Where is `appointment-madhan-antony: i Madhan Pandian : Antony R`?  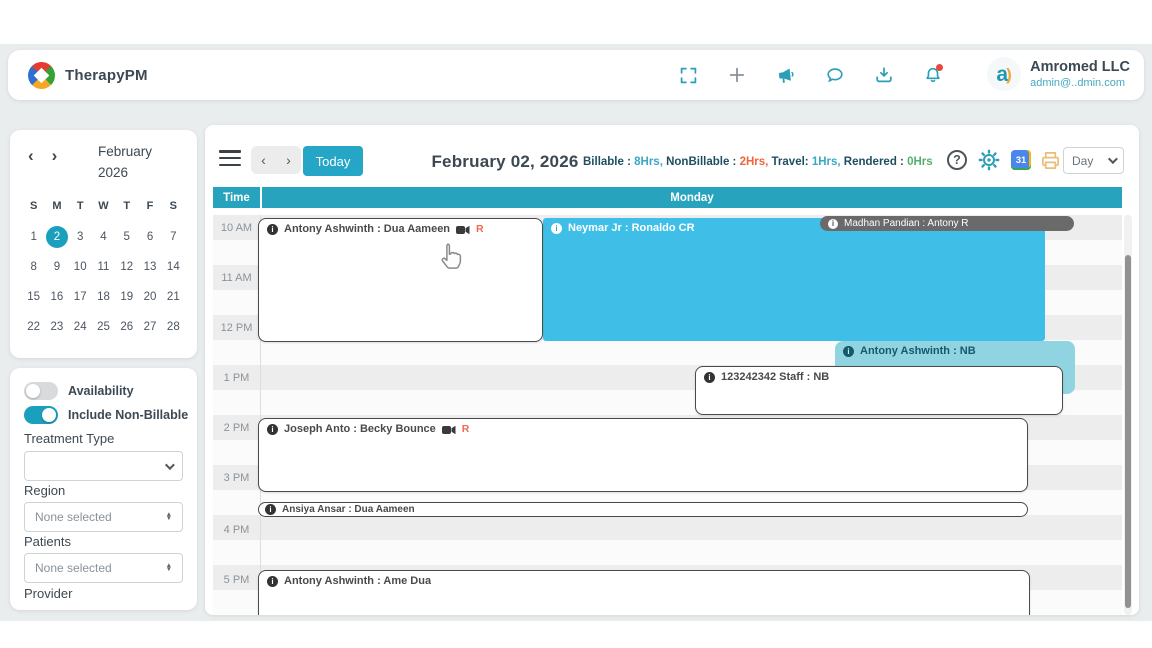 appointment-madhan-antony: i Madhan Pandian : Antony R is located at coordinates (947, 223).